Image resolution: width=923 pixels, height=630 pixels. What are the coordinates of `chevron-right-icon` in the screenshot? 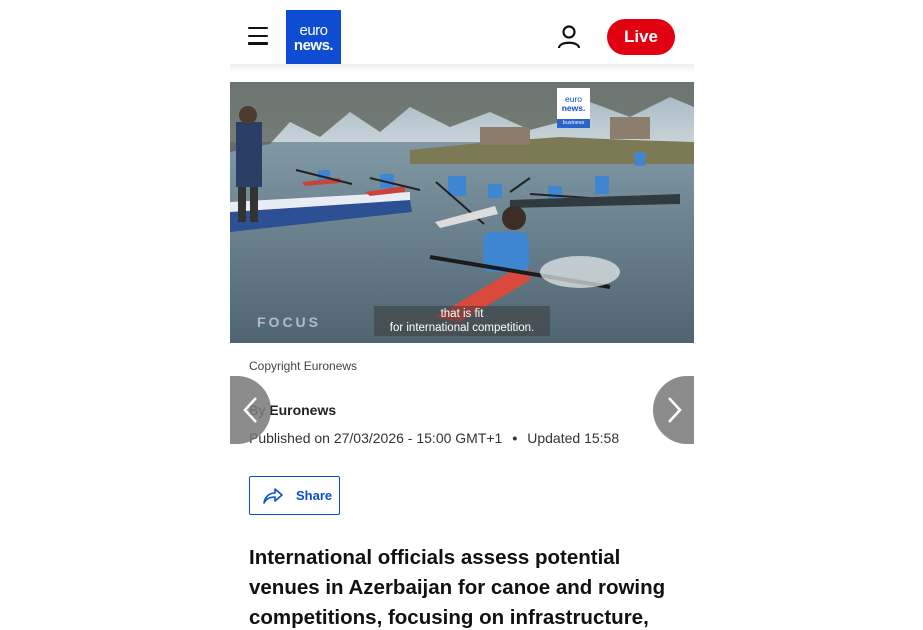 It's located at (674, 410).